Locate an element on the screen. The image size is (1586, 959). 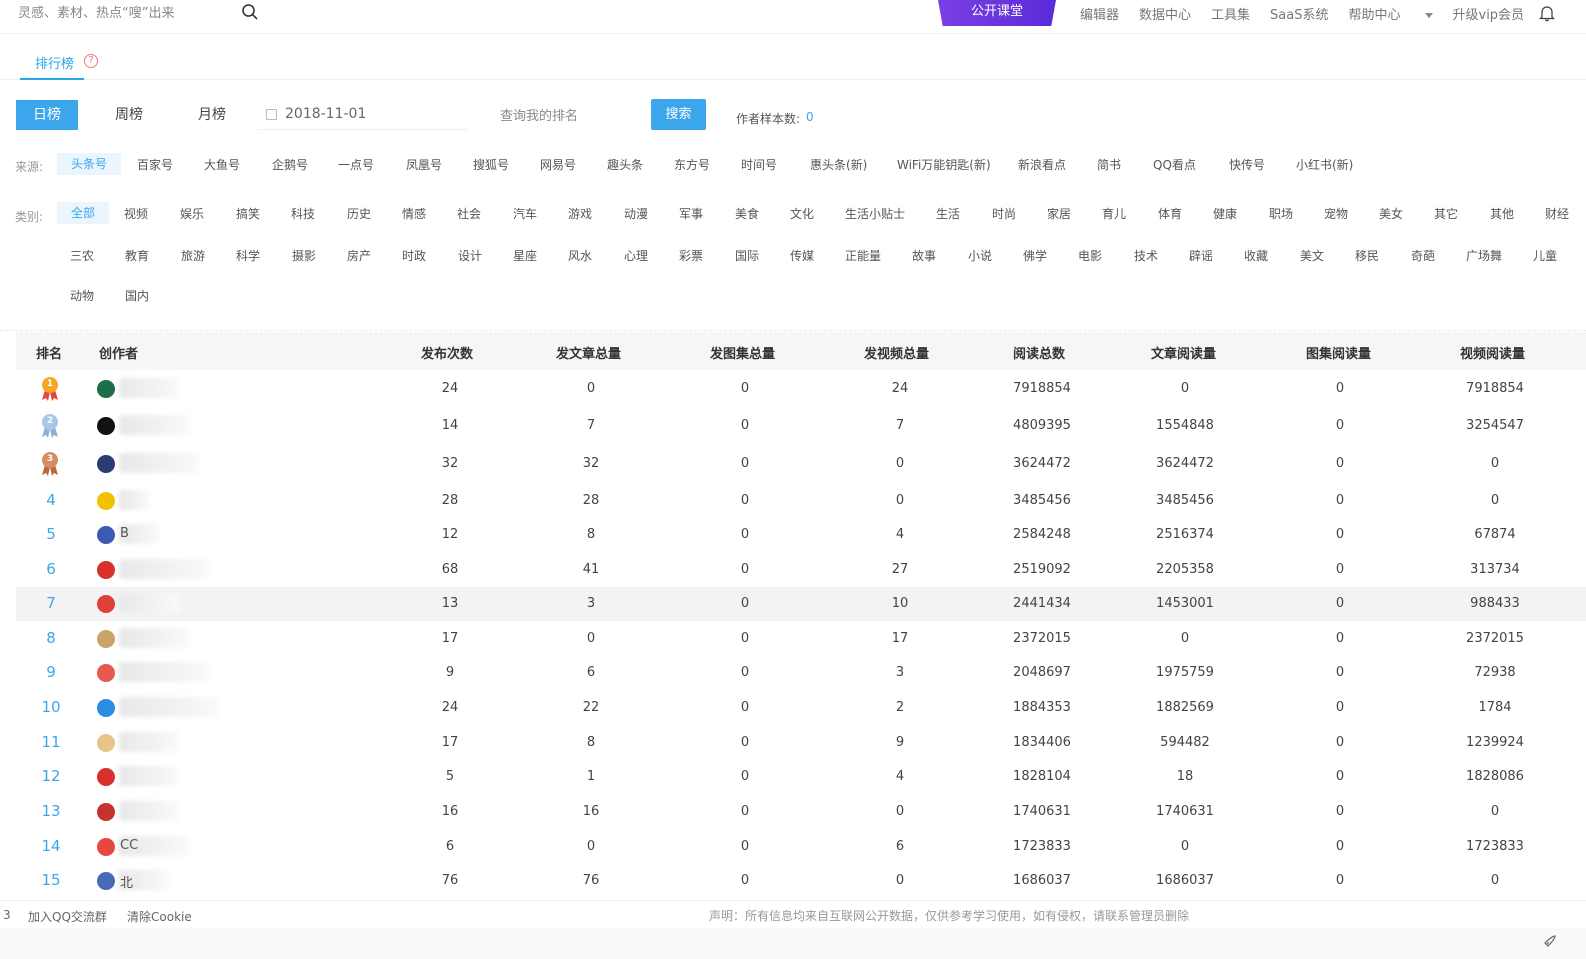
table-row: 7 13 3 0 10 2441434 1453001 0 988433 is located at coordinates (801, 604).